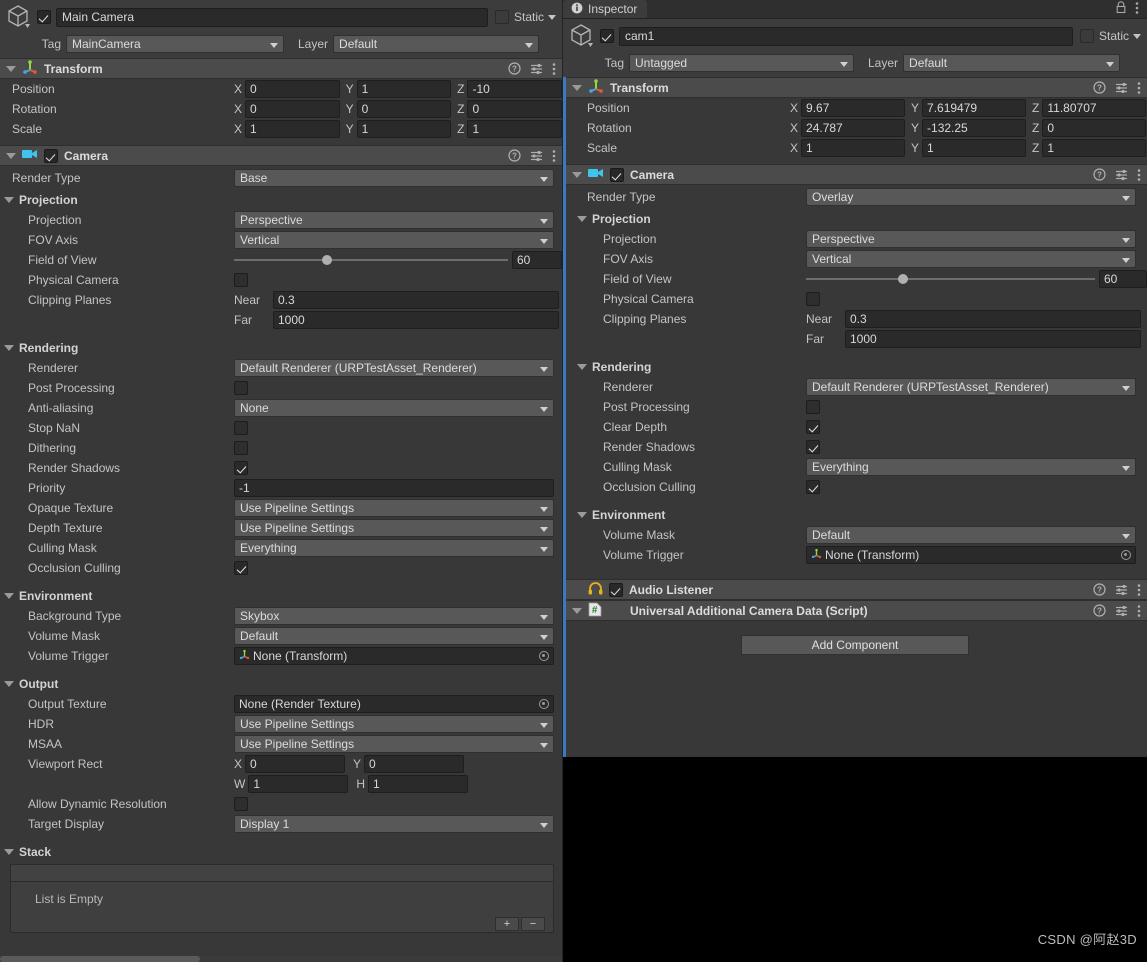  What do you see at coordinates (241, 280) in the screenshot?
I see `left-physical-camera-checkbox` at bounding box center [241, 280].